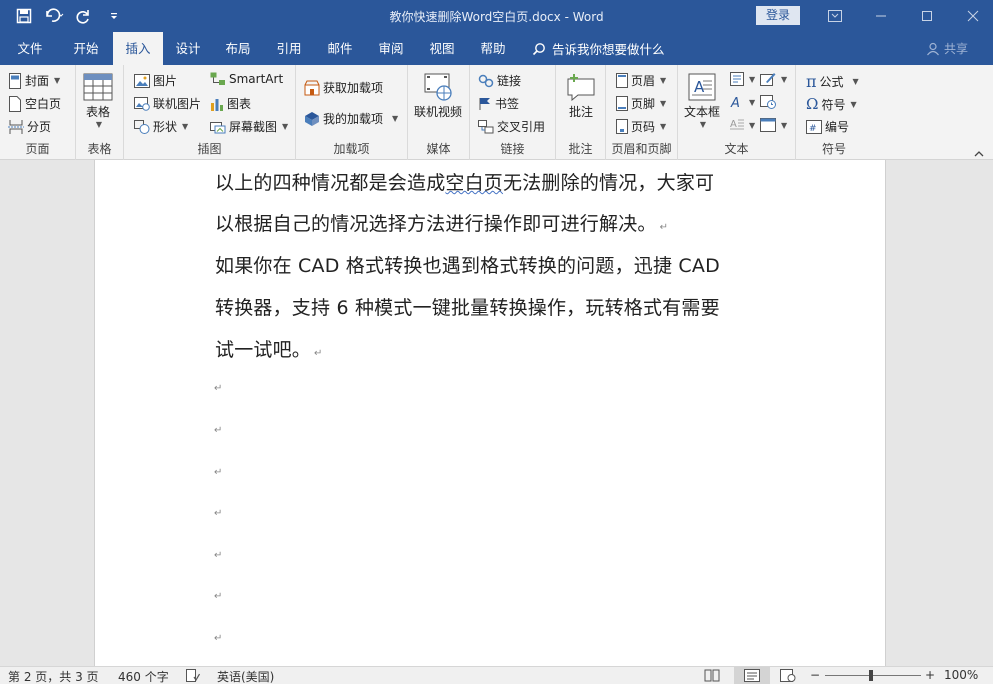 The width and height of the screenshot is (993, 684). Describe the element at coordinates (238, 48) in the screenshot. I see `tab-layout: 布局` at that location.